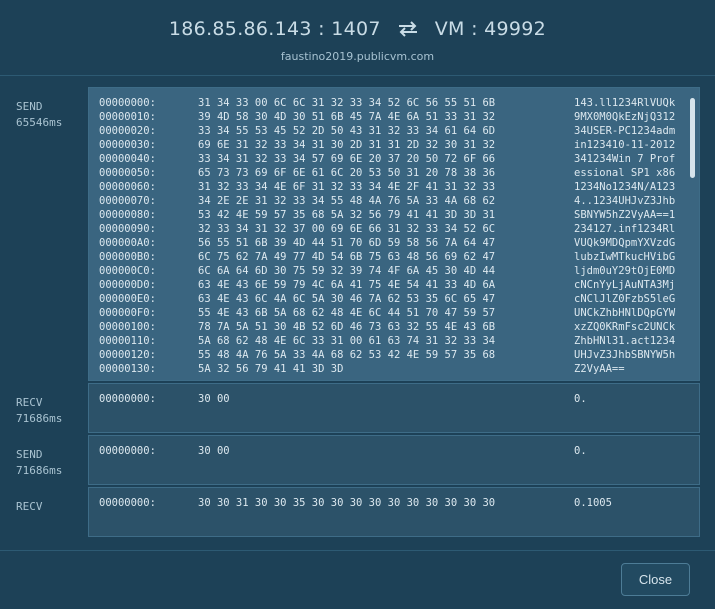 The width and height of the screenshot is (715, 609). I want to click on hex-bytes: 5A 32 56 79 41 41 3D 3D, so click(271, 369).